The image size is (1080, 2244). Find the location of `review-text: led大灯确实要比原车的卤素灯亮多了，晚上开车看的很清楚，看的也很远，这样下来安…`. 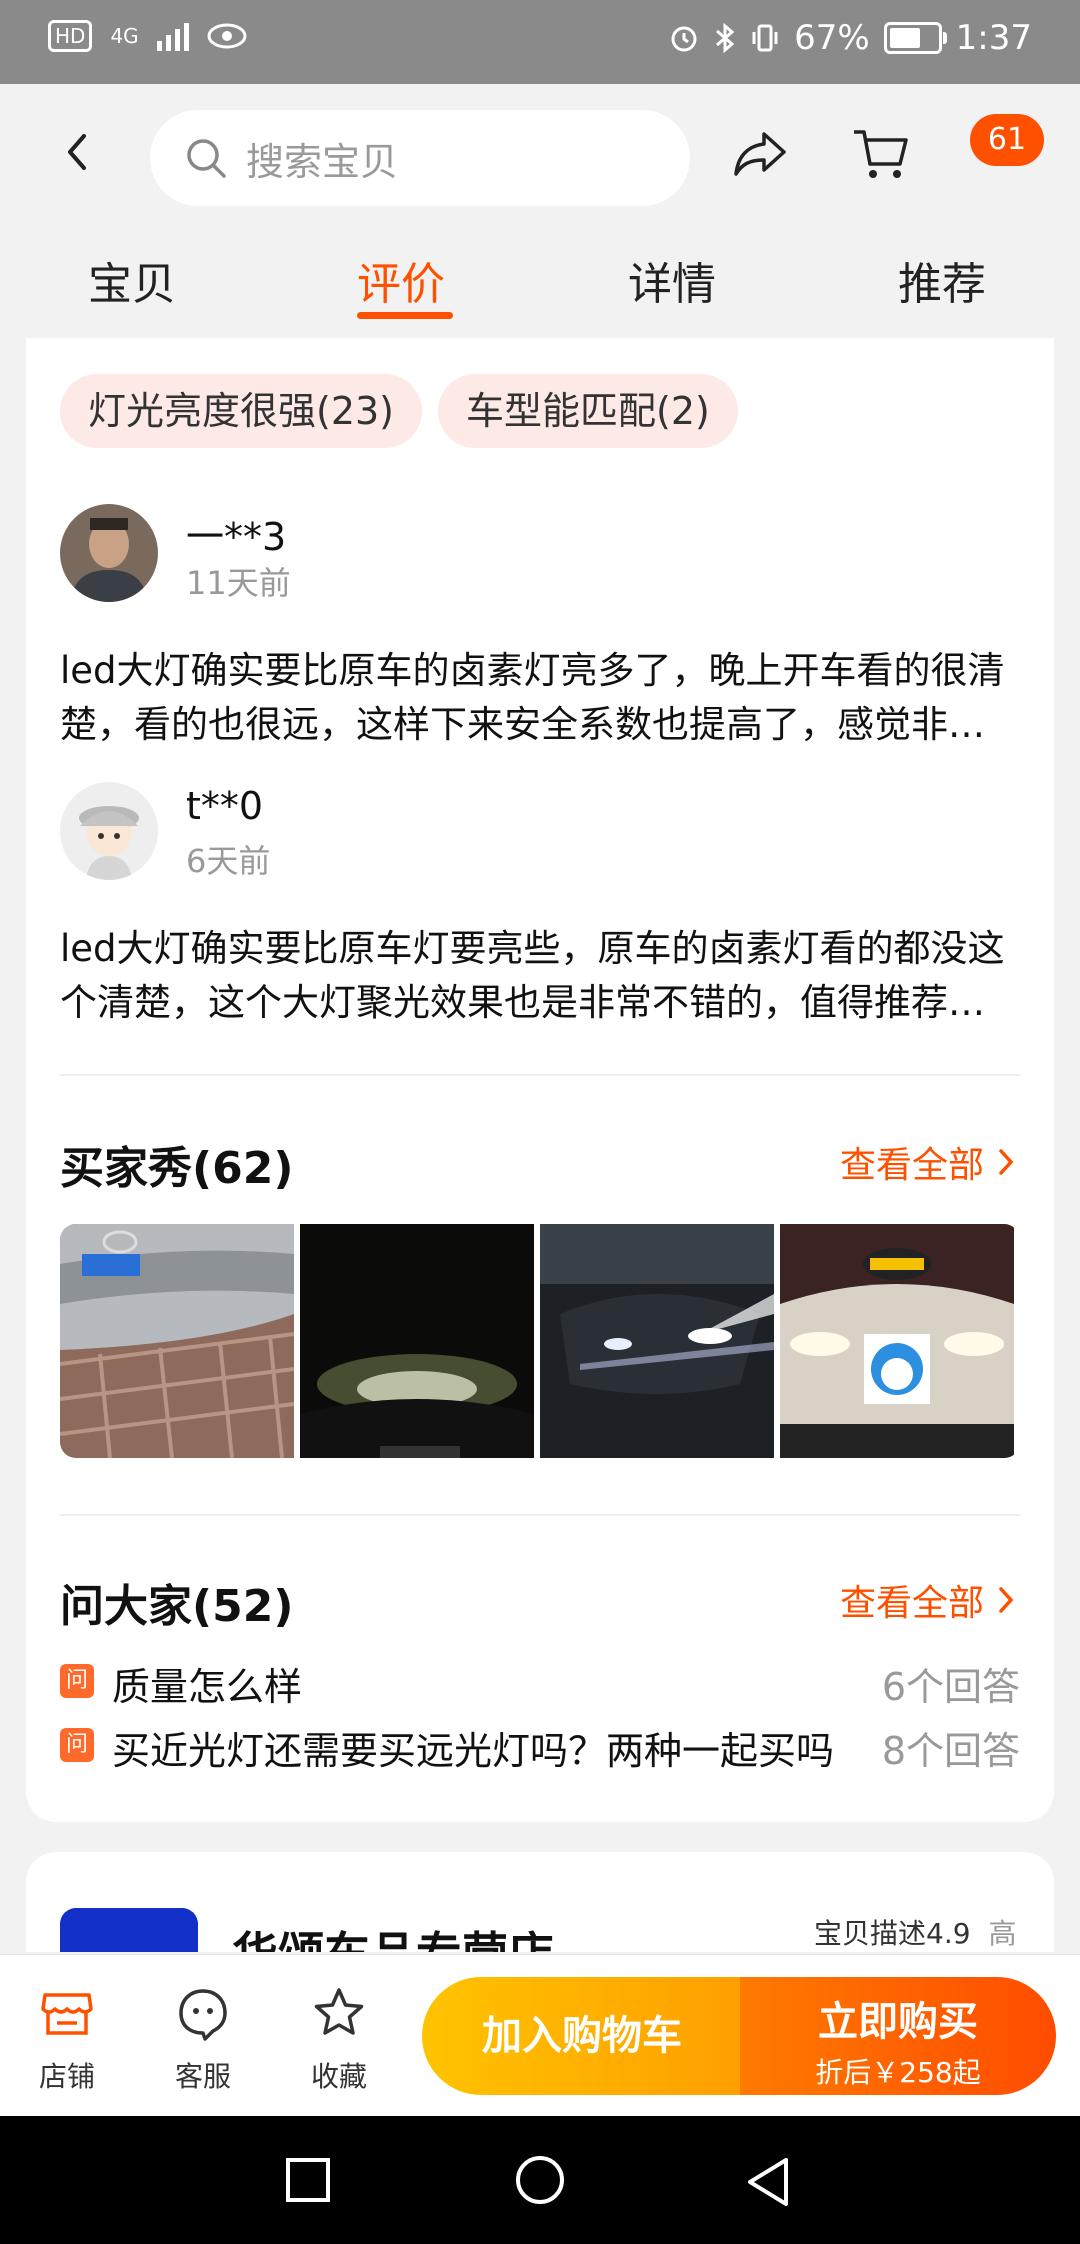

review-text: led大灯确实要比原车的卤素灯亮多了，晚上开车看的很清楚，看的也很远，这样下来安… is located at coordinates (532, 697).